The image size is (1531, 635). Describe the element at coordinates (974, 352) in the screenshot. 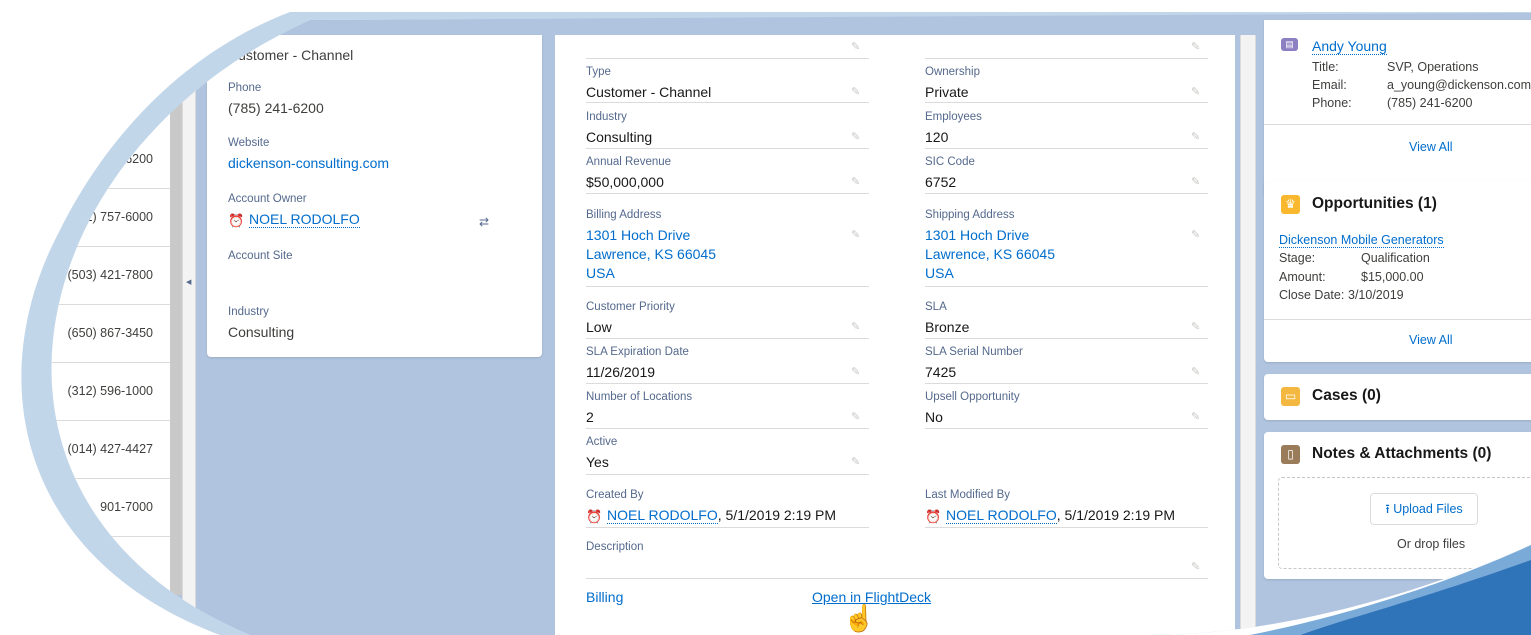

I see `sla-serial-label: SLA Serial Number` at that location.